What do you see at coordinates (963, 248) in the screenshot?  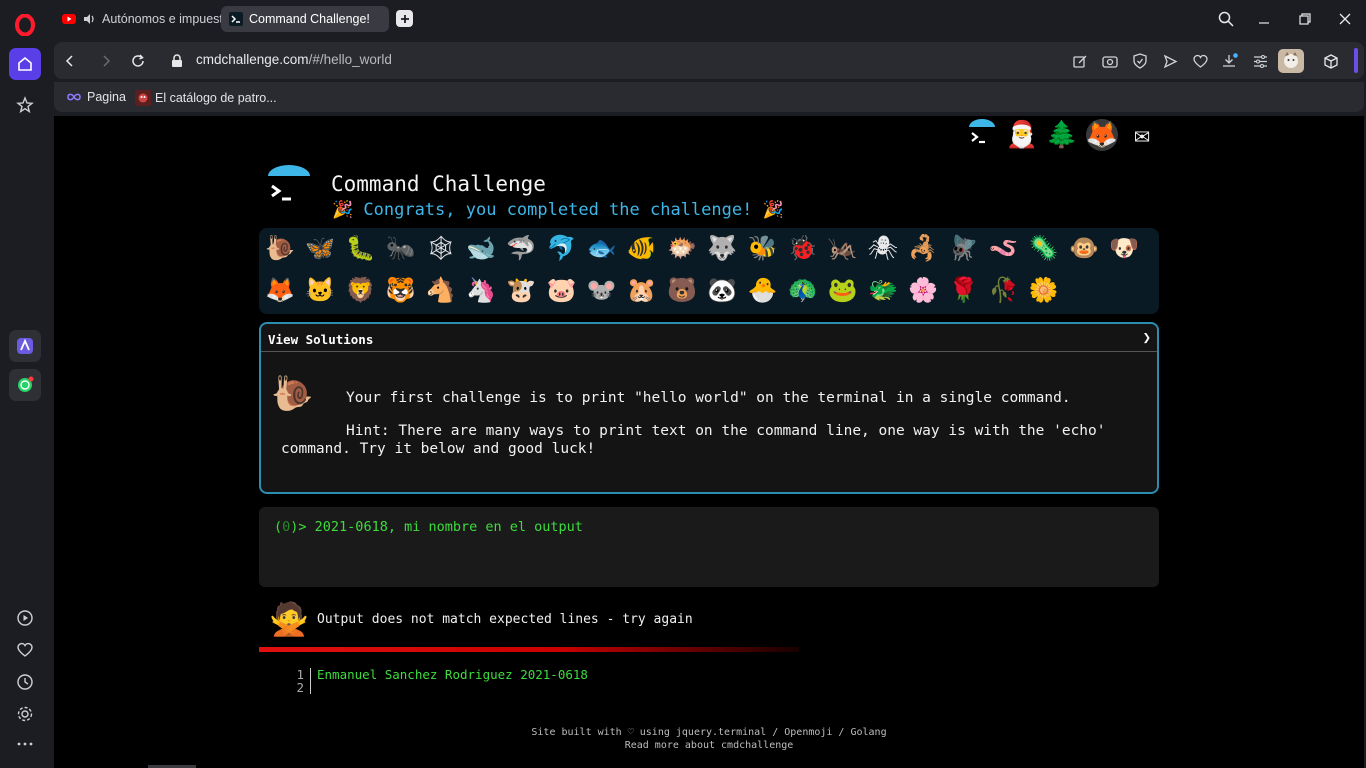 I see `challenge-icon: 🪰` at bounding box center [963, 248].